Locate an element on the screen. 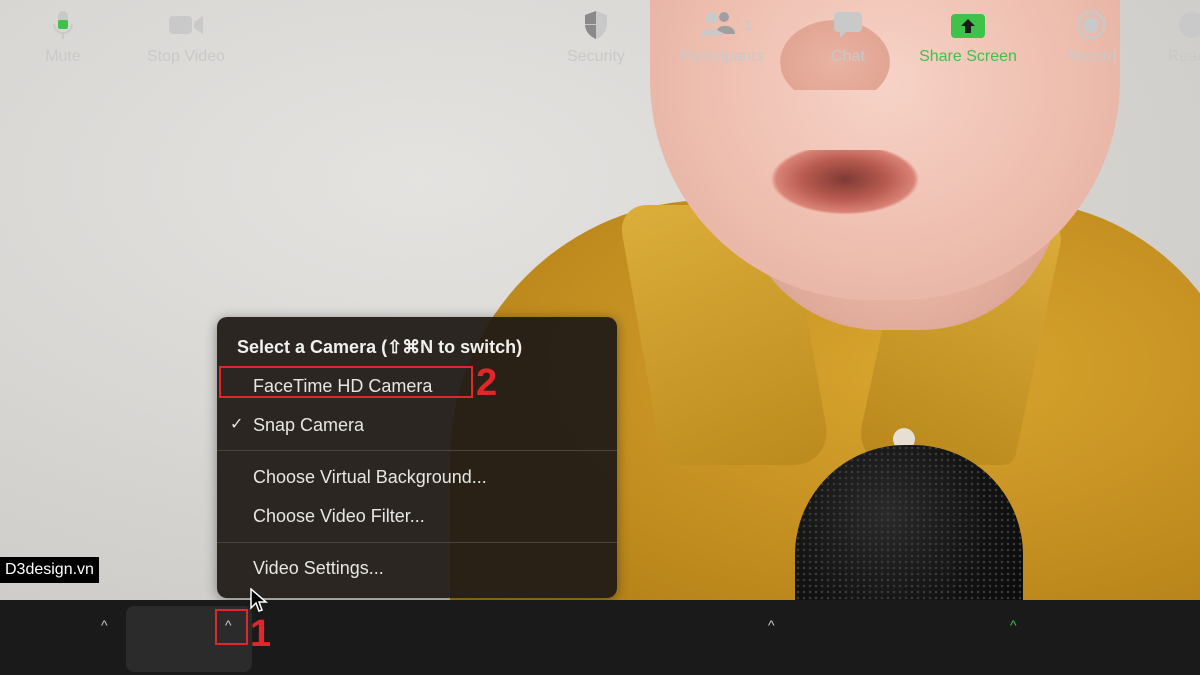  mute-button: Mute is located at coordinates (63, 37).